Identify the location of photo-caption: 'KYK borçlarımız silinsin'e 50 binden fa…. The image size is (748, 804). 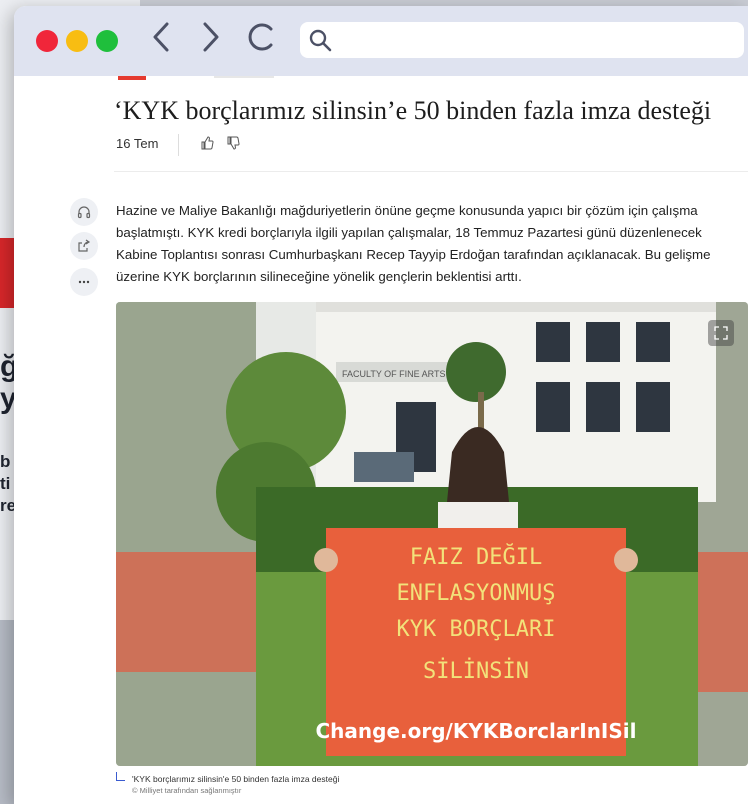
(236, 779).